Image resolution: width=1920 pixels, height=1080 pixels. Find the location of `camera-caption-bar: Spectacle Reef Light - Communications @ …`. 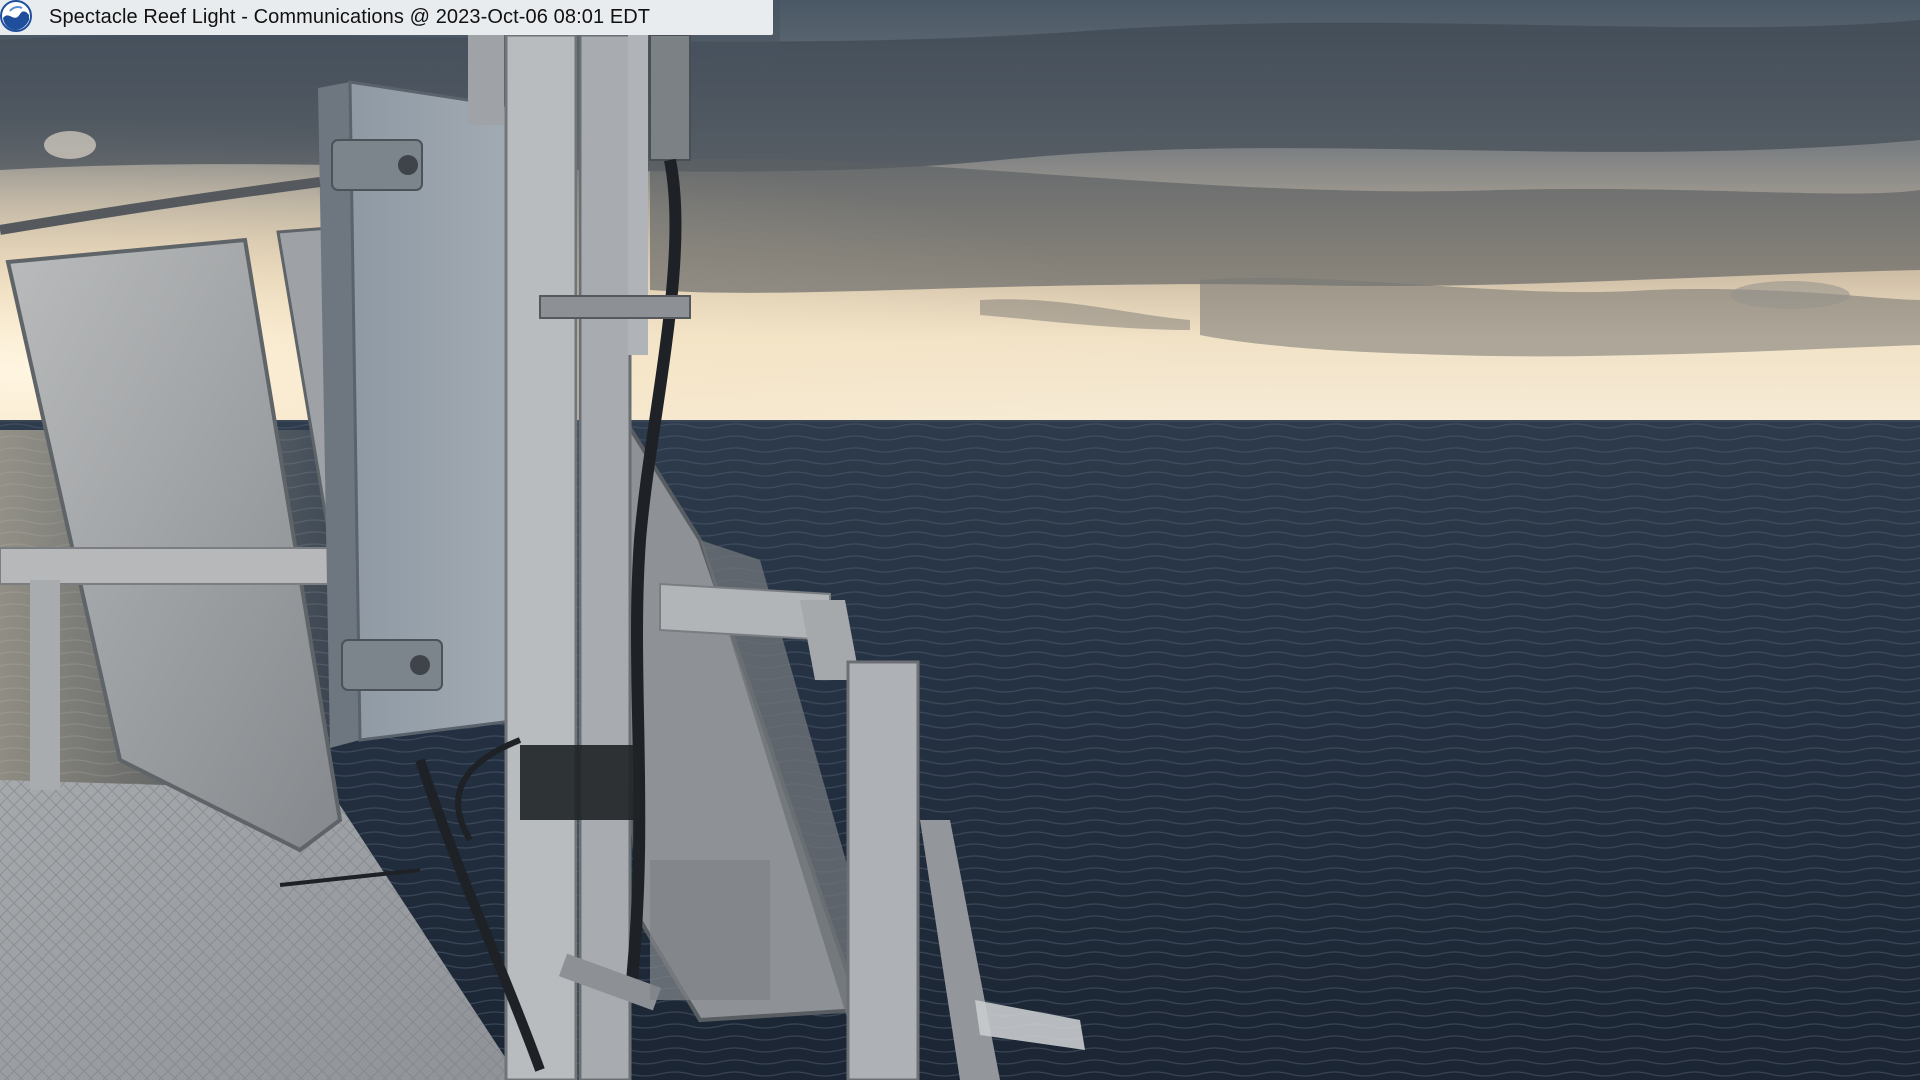

camera-caption-bar: Spectacle Reef Light - Communications @ … is located at coordinates (386, 17).